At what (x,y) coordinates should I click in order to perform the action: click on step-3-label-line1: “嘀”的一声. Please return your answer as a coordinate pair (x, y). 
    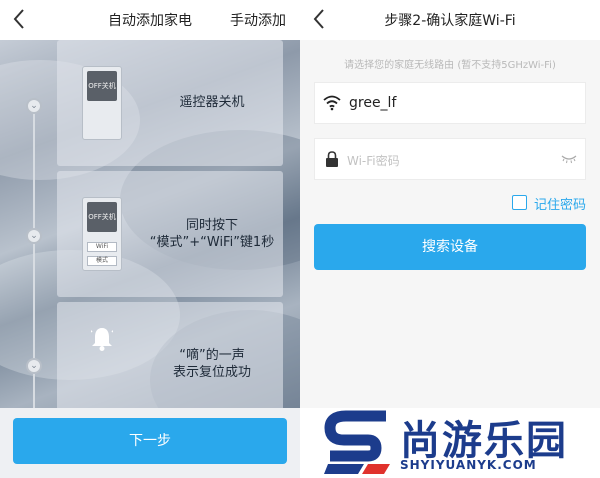
    Looking at the image, I should click on (212, 355).